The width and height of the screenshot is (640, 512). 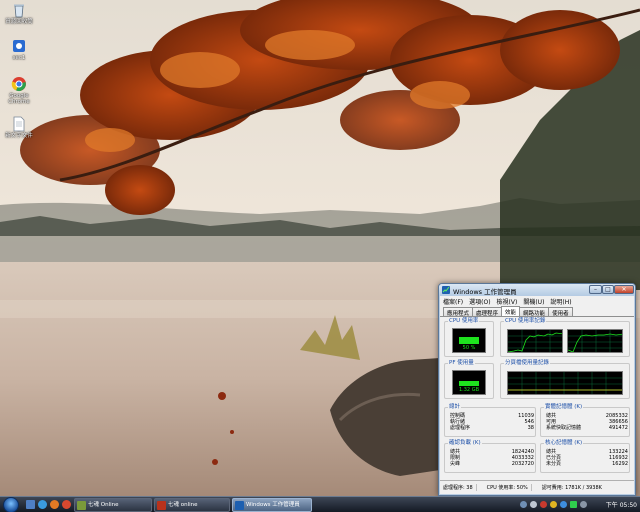 I want to click on tab-performance: 效能, so click(x=511, y=311).